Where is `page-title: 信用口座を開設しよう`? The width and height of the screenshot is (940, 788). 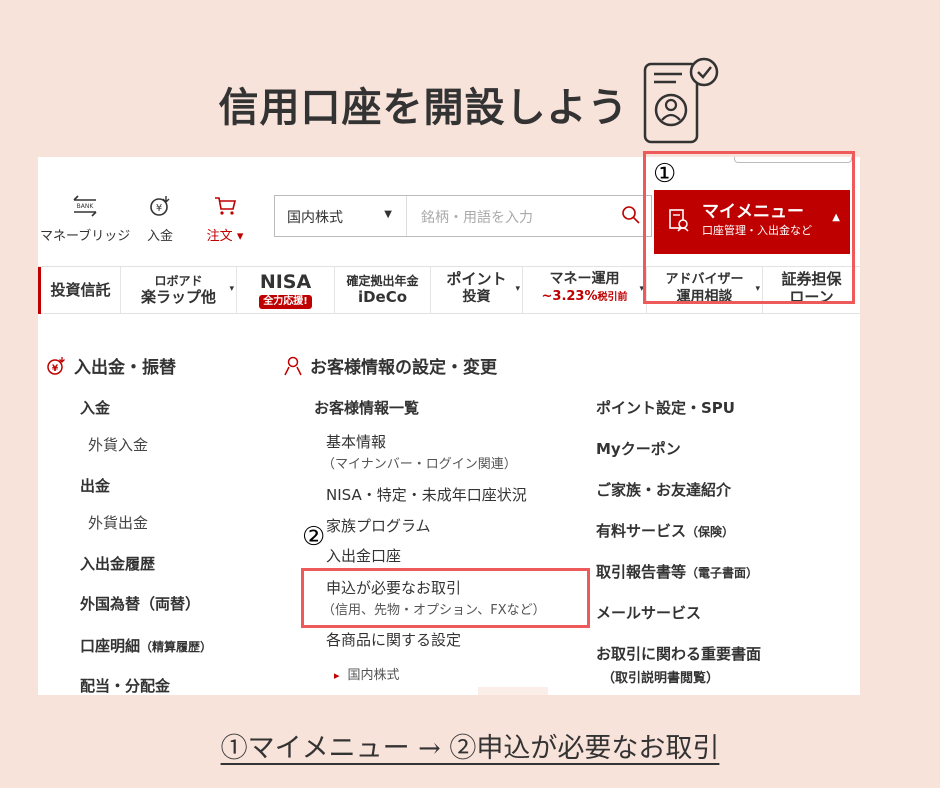 page-title: 信用口座を開設しよう is located at coordinates (470, 104).